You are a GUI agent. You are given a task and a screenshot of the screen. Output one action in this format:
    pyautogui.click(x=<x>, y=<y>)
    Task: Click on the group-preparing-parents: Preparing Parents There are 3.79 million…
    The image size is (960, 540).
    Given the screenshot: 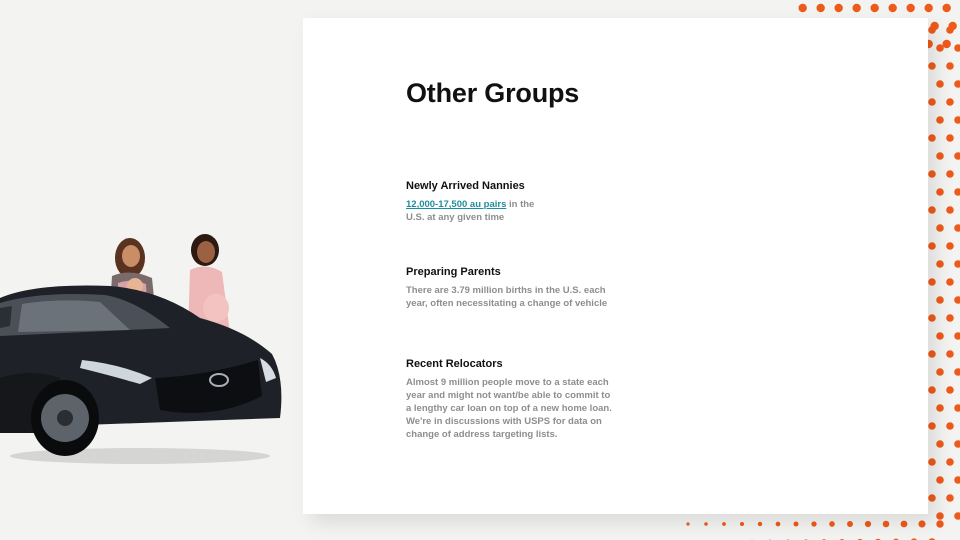 What is the action you would take?
    pyautogui.click(x=511, y=288)
    